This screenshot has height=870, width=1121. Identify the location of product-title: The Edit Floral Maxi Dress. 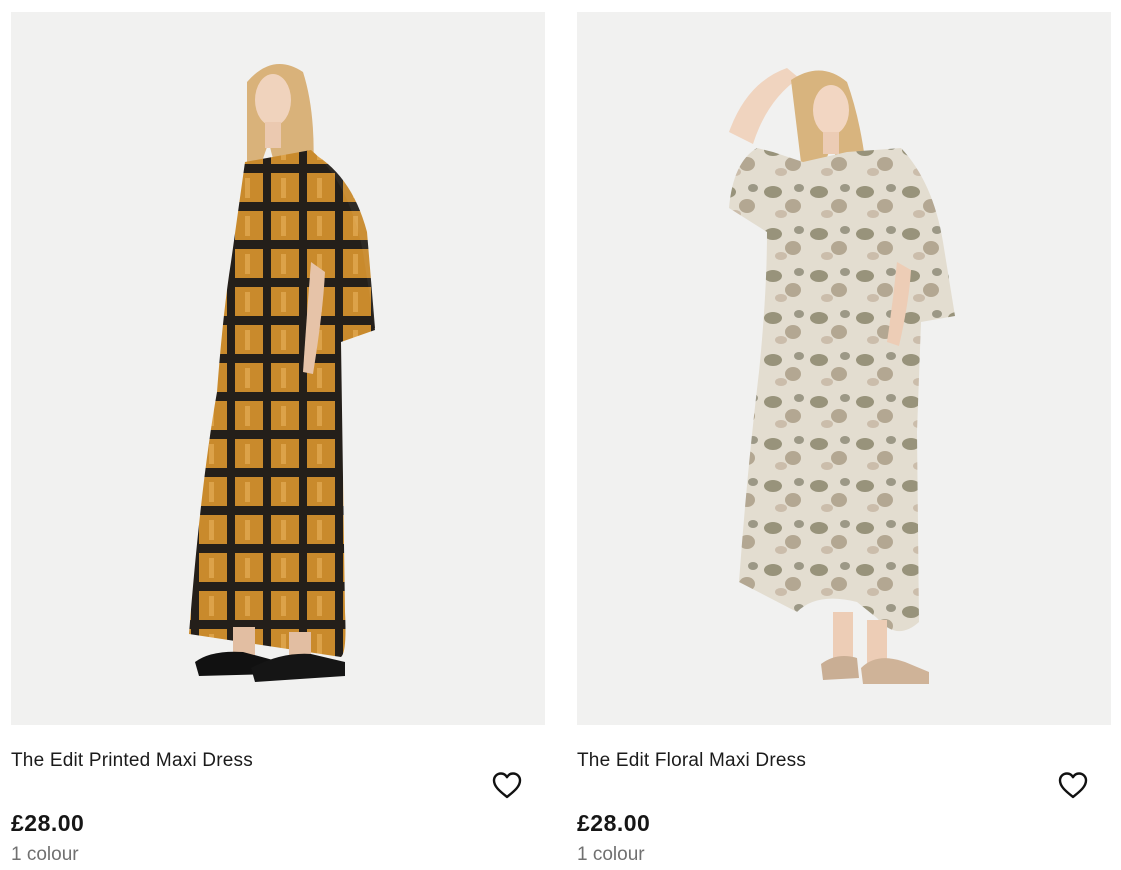
(691, 761).